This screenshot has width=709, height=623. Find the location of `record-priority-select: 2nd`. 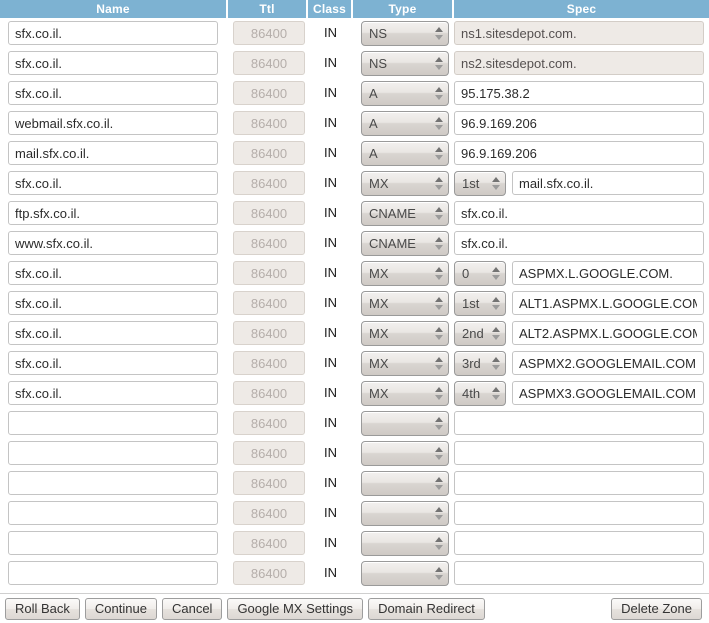

record-priority-select: 2nd is located at coordinates (480, 333).